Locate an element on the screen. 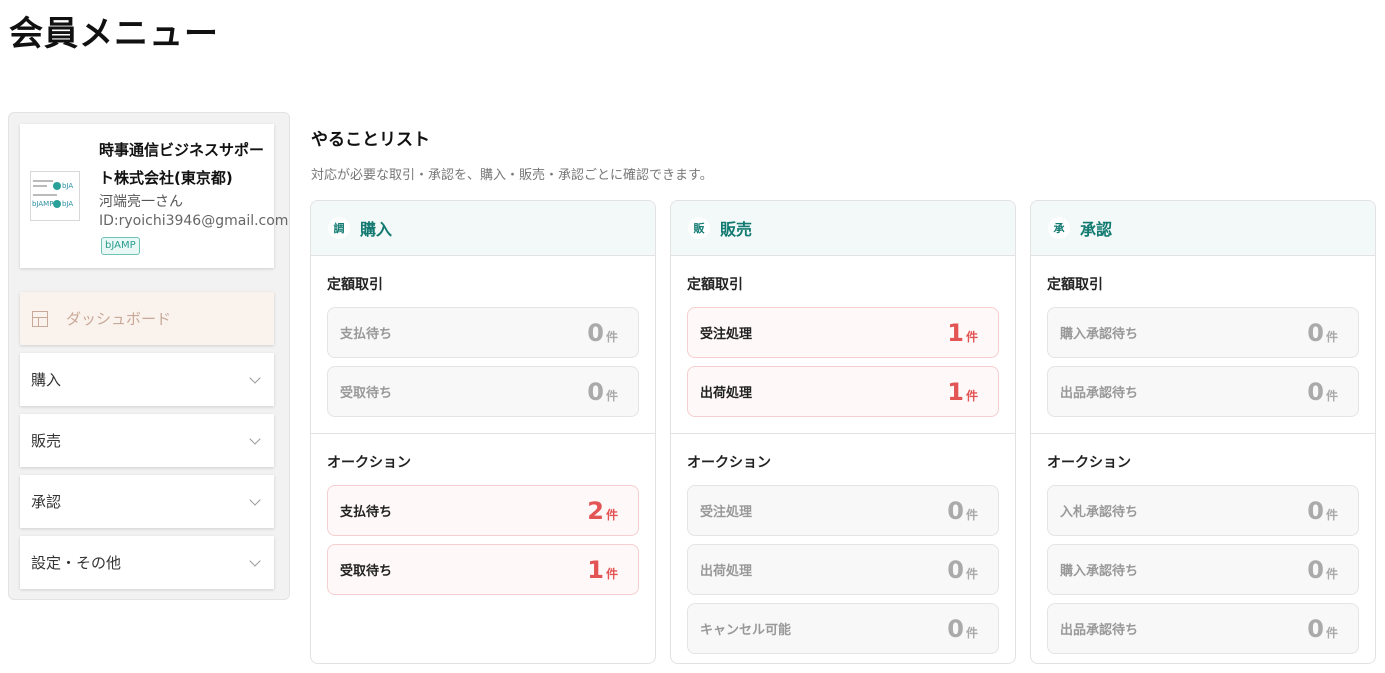 This screenshot has width=1385, height=673. nav-settings-label: 設定・その他 is located at coordinates (76, 563).